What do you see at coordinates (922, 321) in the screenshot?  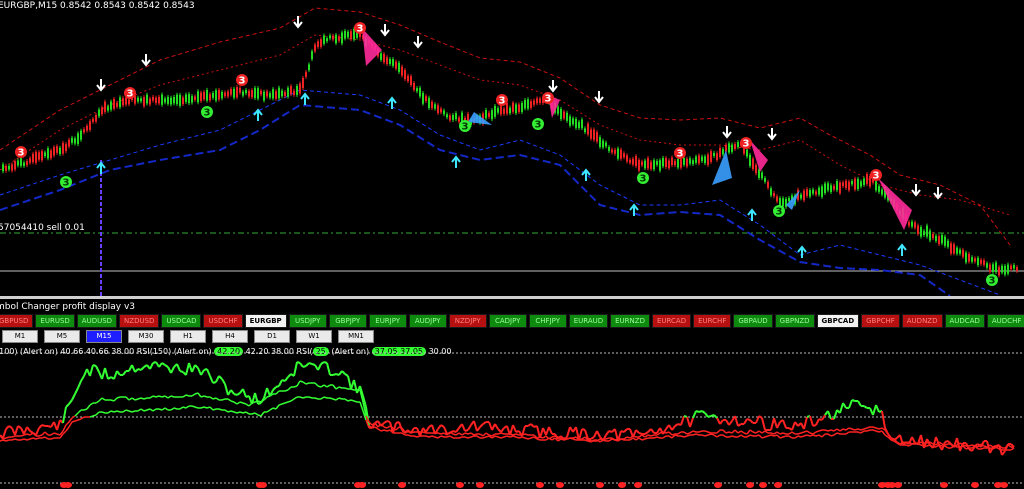 I see `symbol-button-audnzd: AUDNZD` at bounding box center [922, 321].